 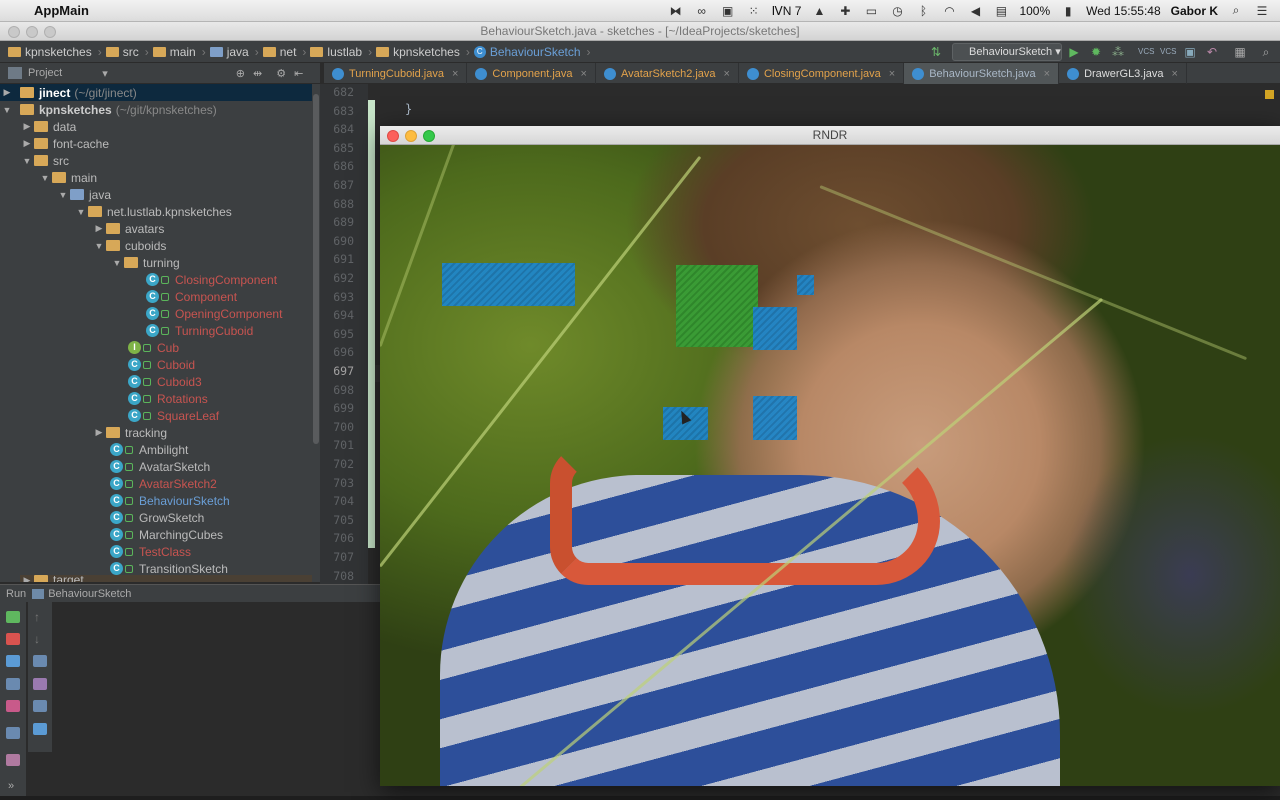 What do you see at coordinates (334, 445) in the screenshot?
I see `line-number: 701` at bounding box center [334, 445].